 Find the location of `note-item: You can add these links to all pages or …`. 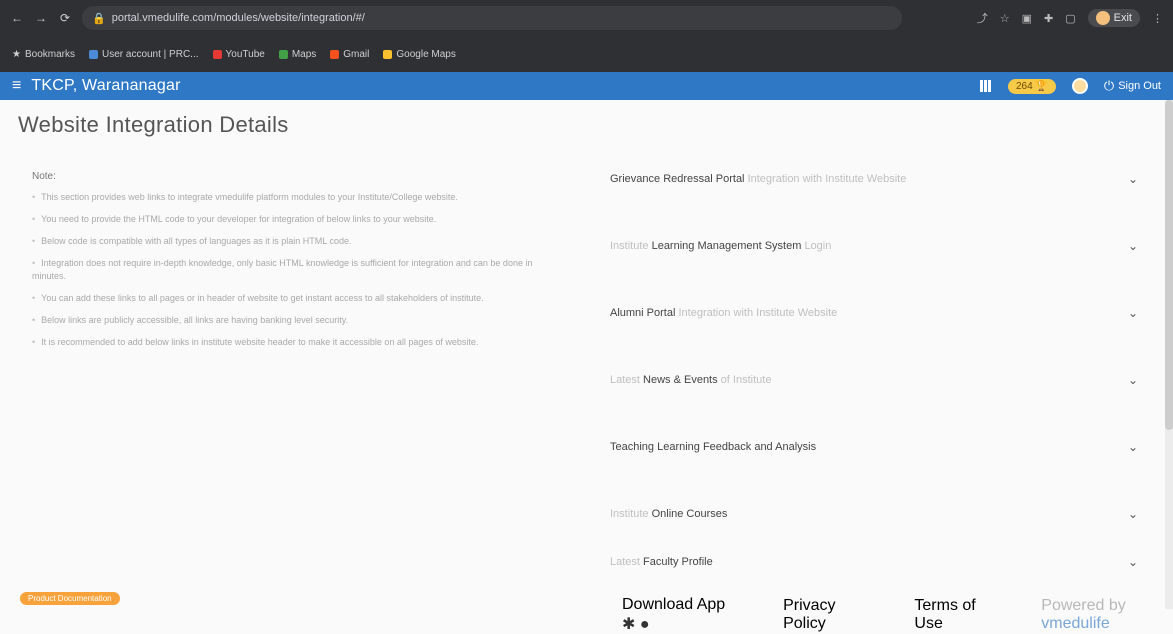

note-item: You can add these links to all pages or … is located at coordinates (297, 298).